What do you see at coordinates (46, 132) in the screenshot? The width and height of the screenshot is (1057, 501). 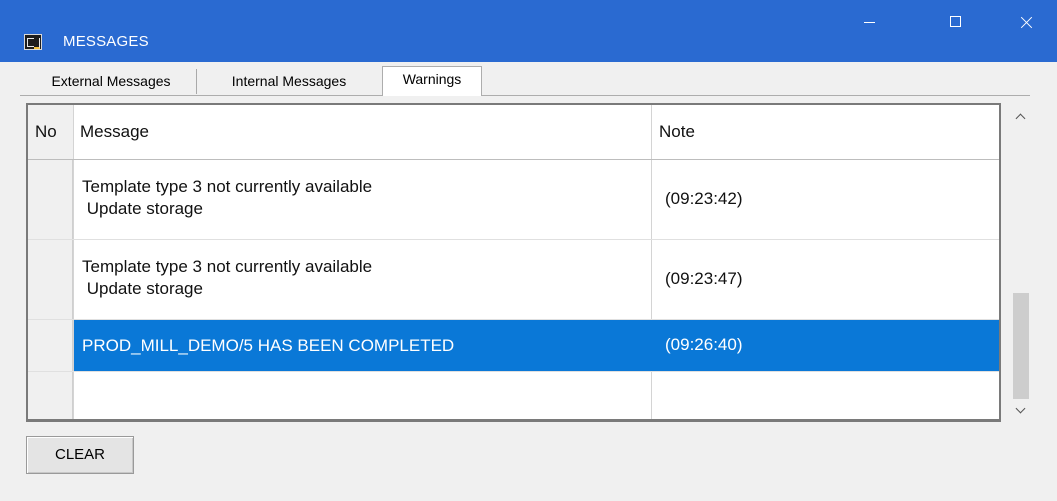 I see `header-no: No` at bounding box center [46, 132].